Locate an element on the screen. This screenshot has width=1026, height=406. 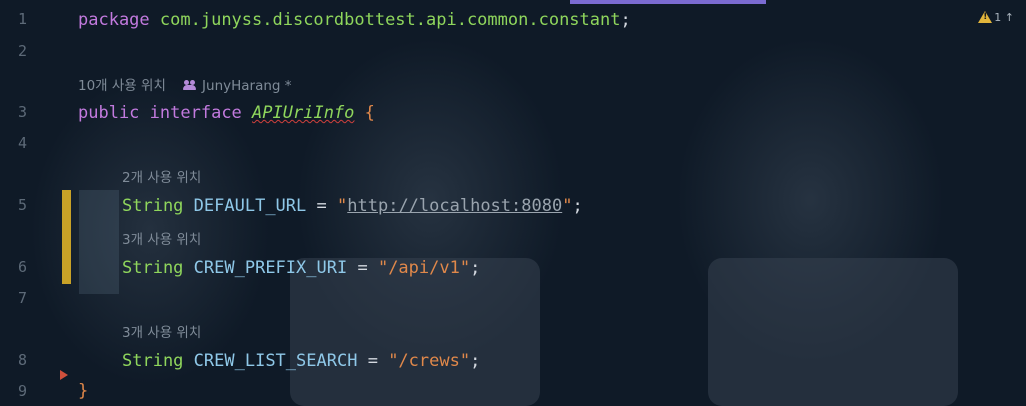
gutter: 1 2 3 4 5 6 7 8 9 is located at coordinates (35, 203).